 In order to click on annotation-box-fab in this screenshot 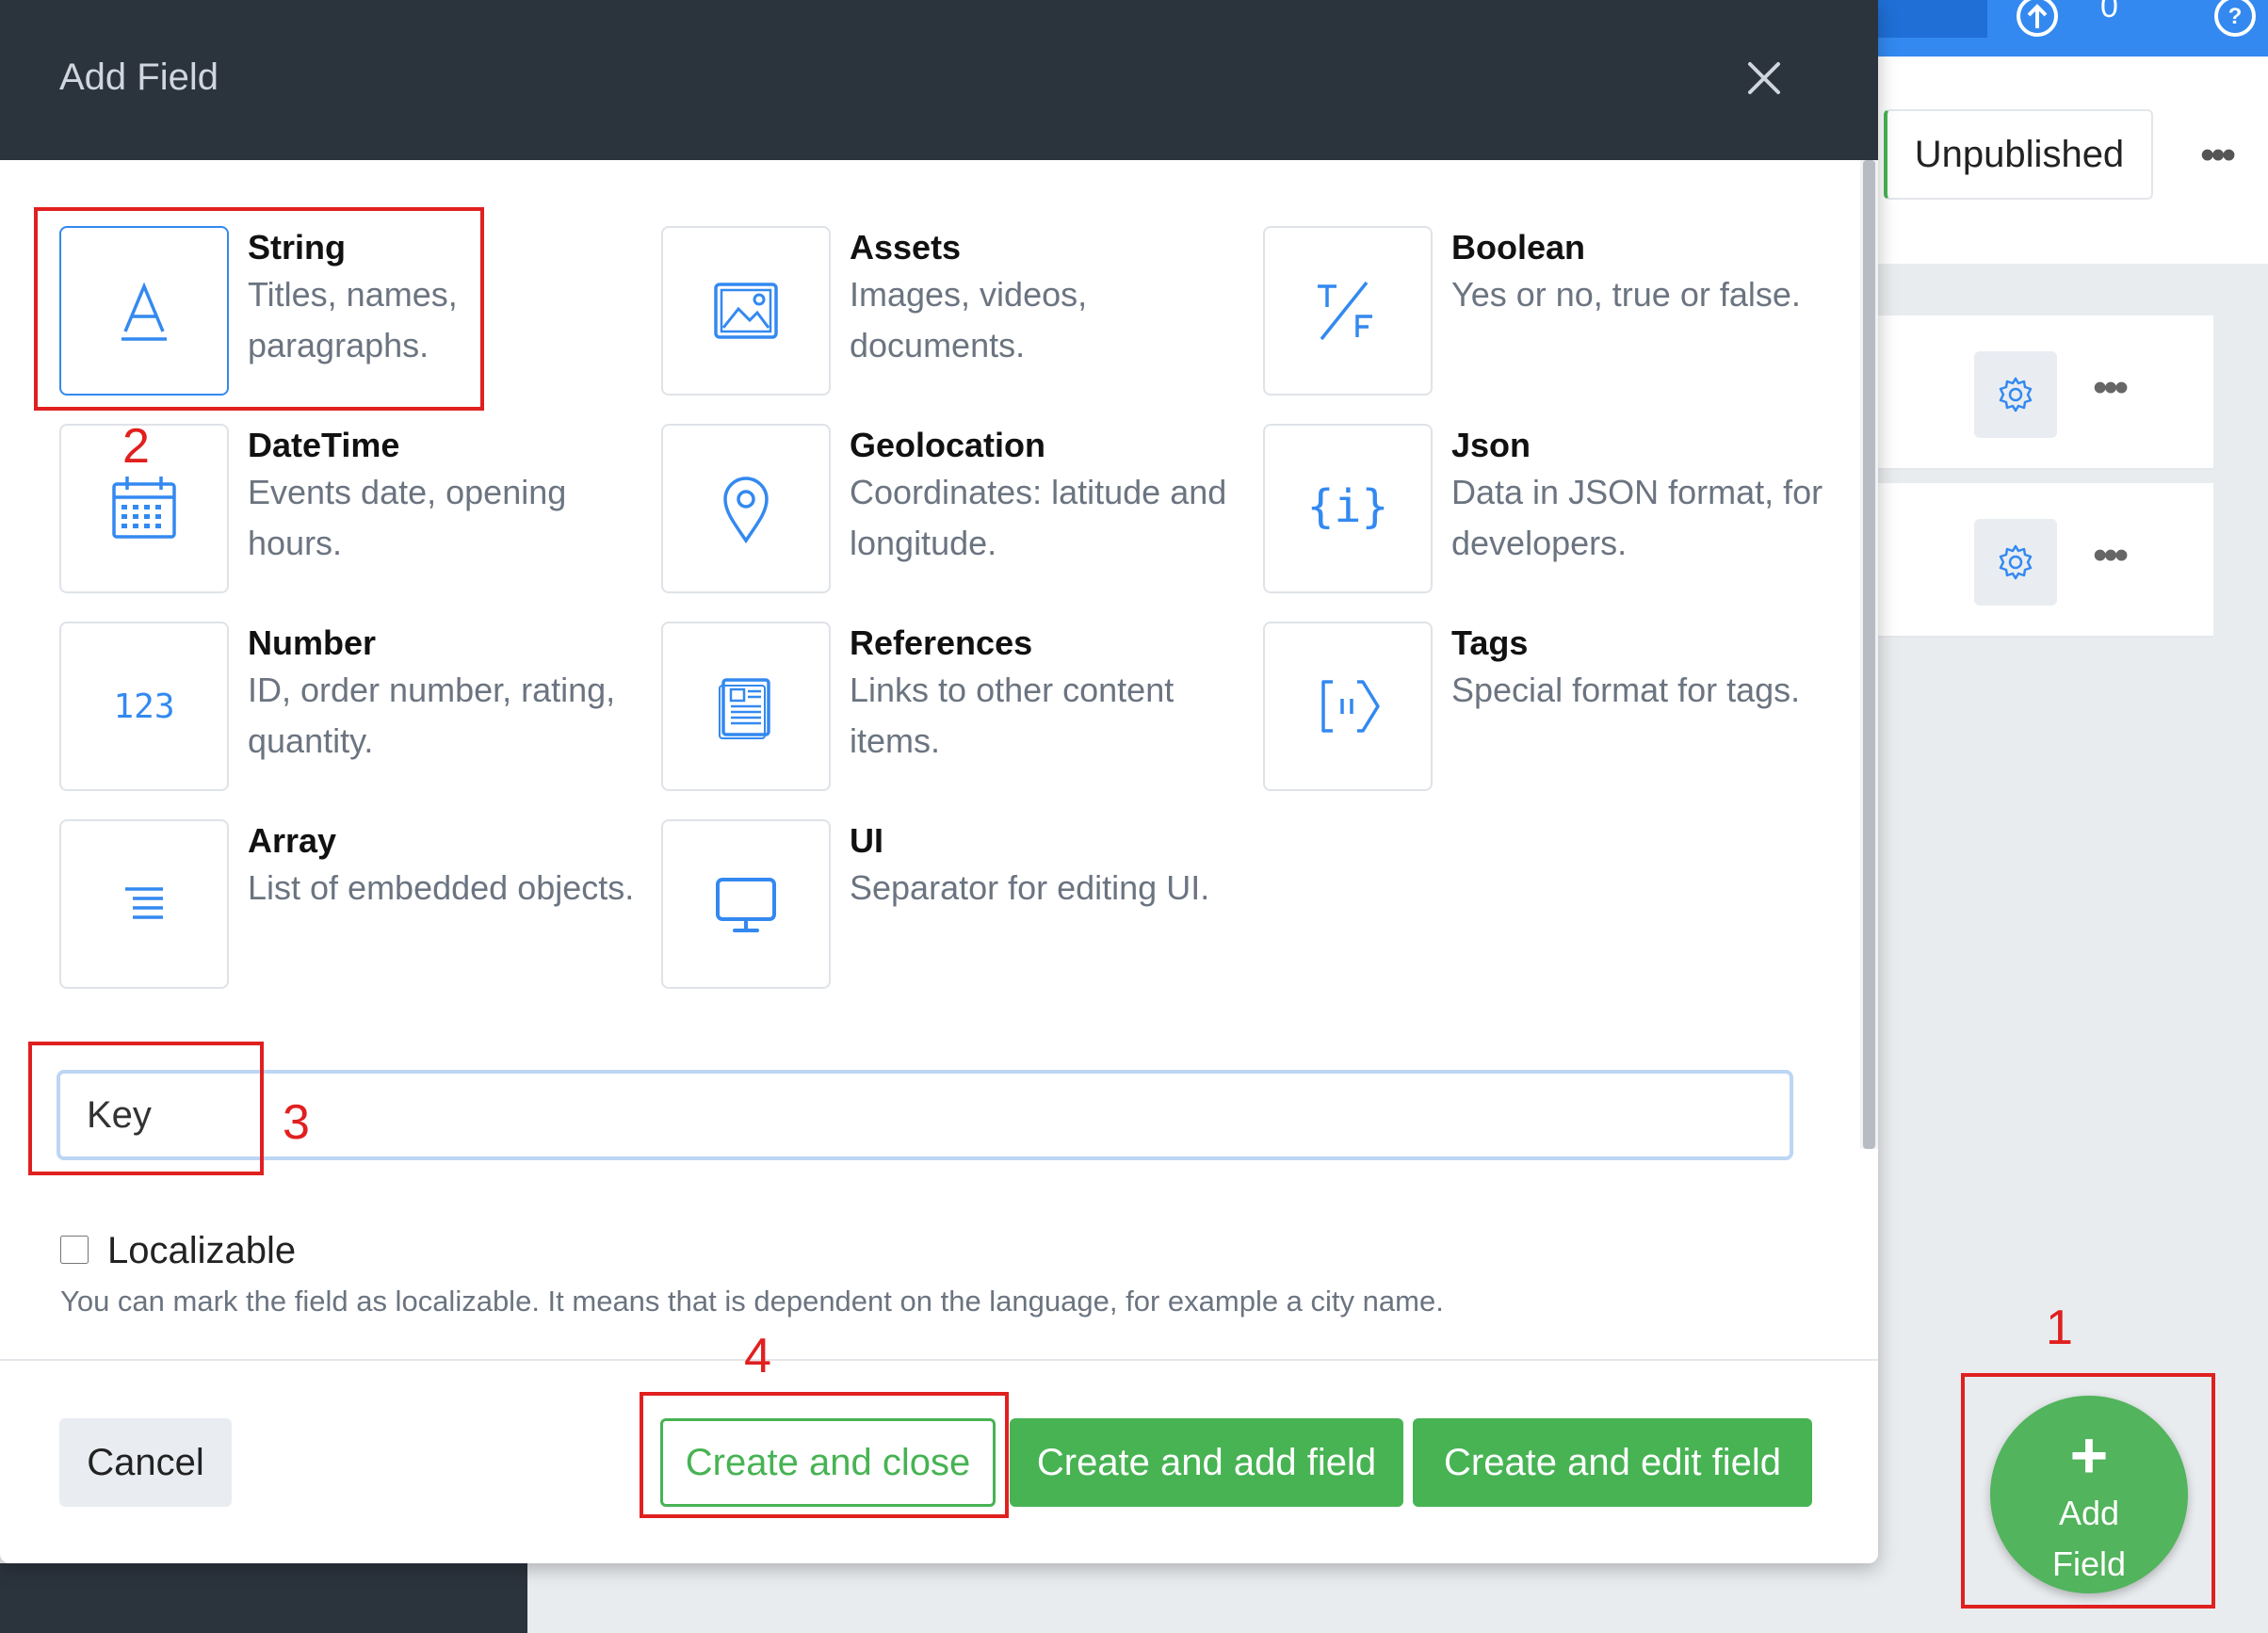, I will do `click(2088, 1491)`.